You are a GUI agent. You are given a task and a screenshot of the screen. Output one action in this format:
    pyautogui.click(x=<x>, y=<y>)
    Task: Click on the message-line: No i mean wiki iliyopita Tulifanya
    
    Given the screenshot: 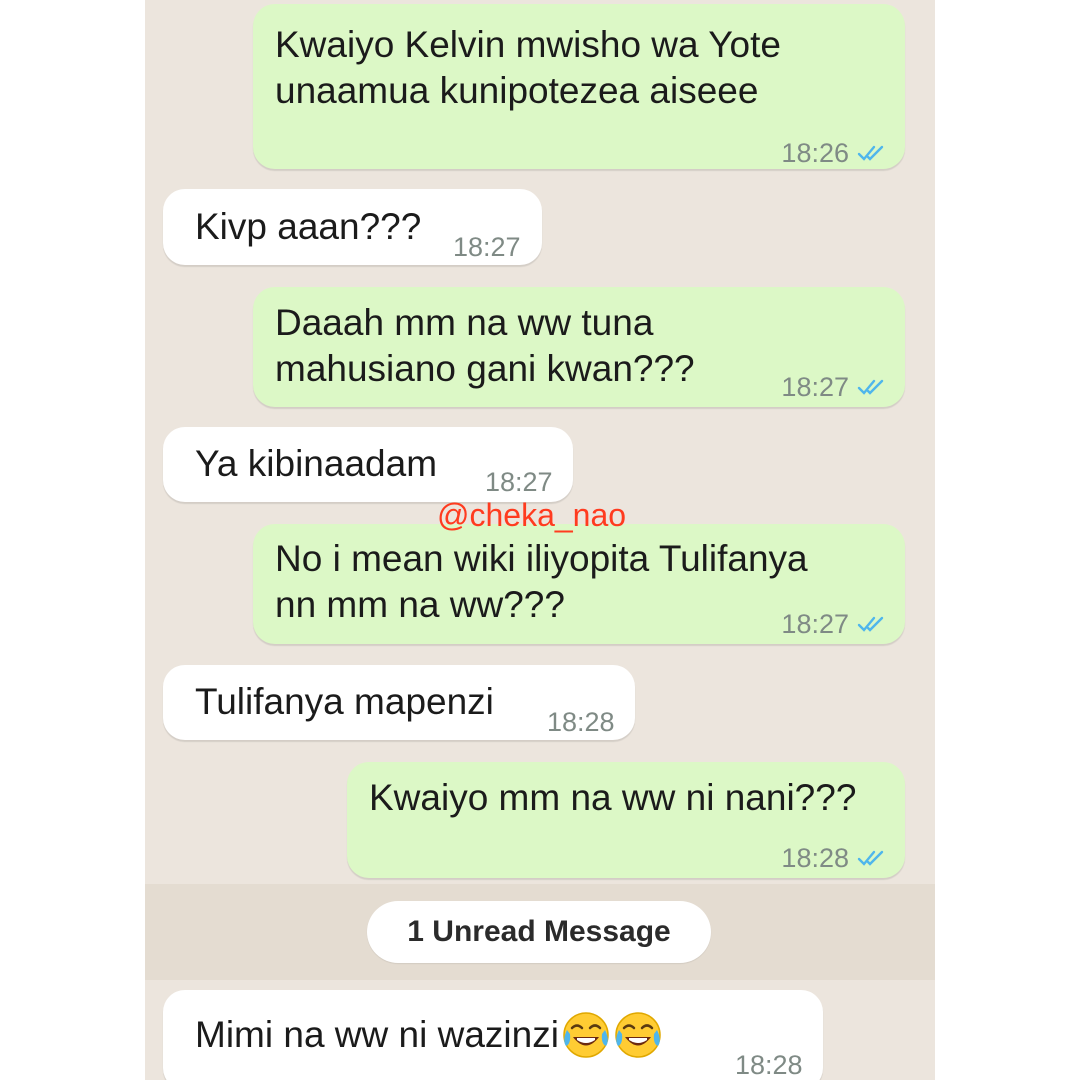 What is the action you would take?
    pyautogui.click(x=541, y=558)
    